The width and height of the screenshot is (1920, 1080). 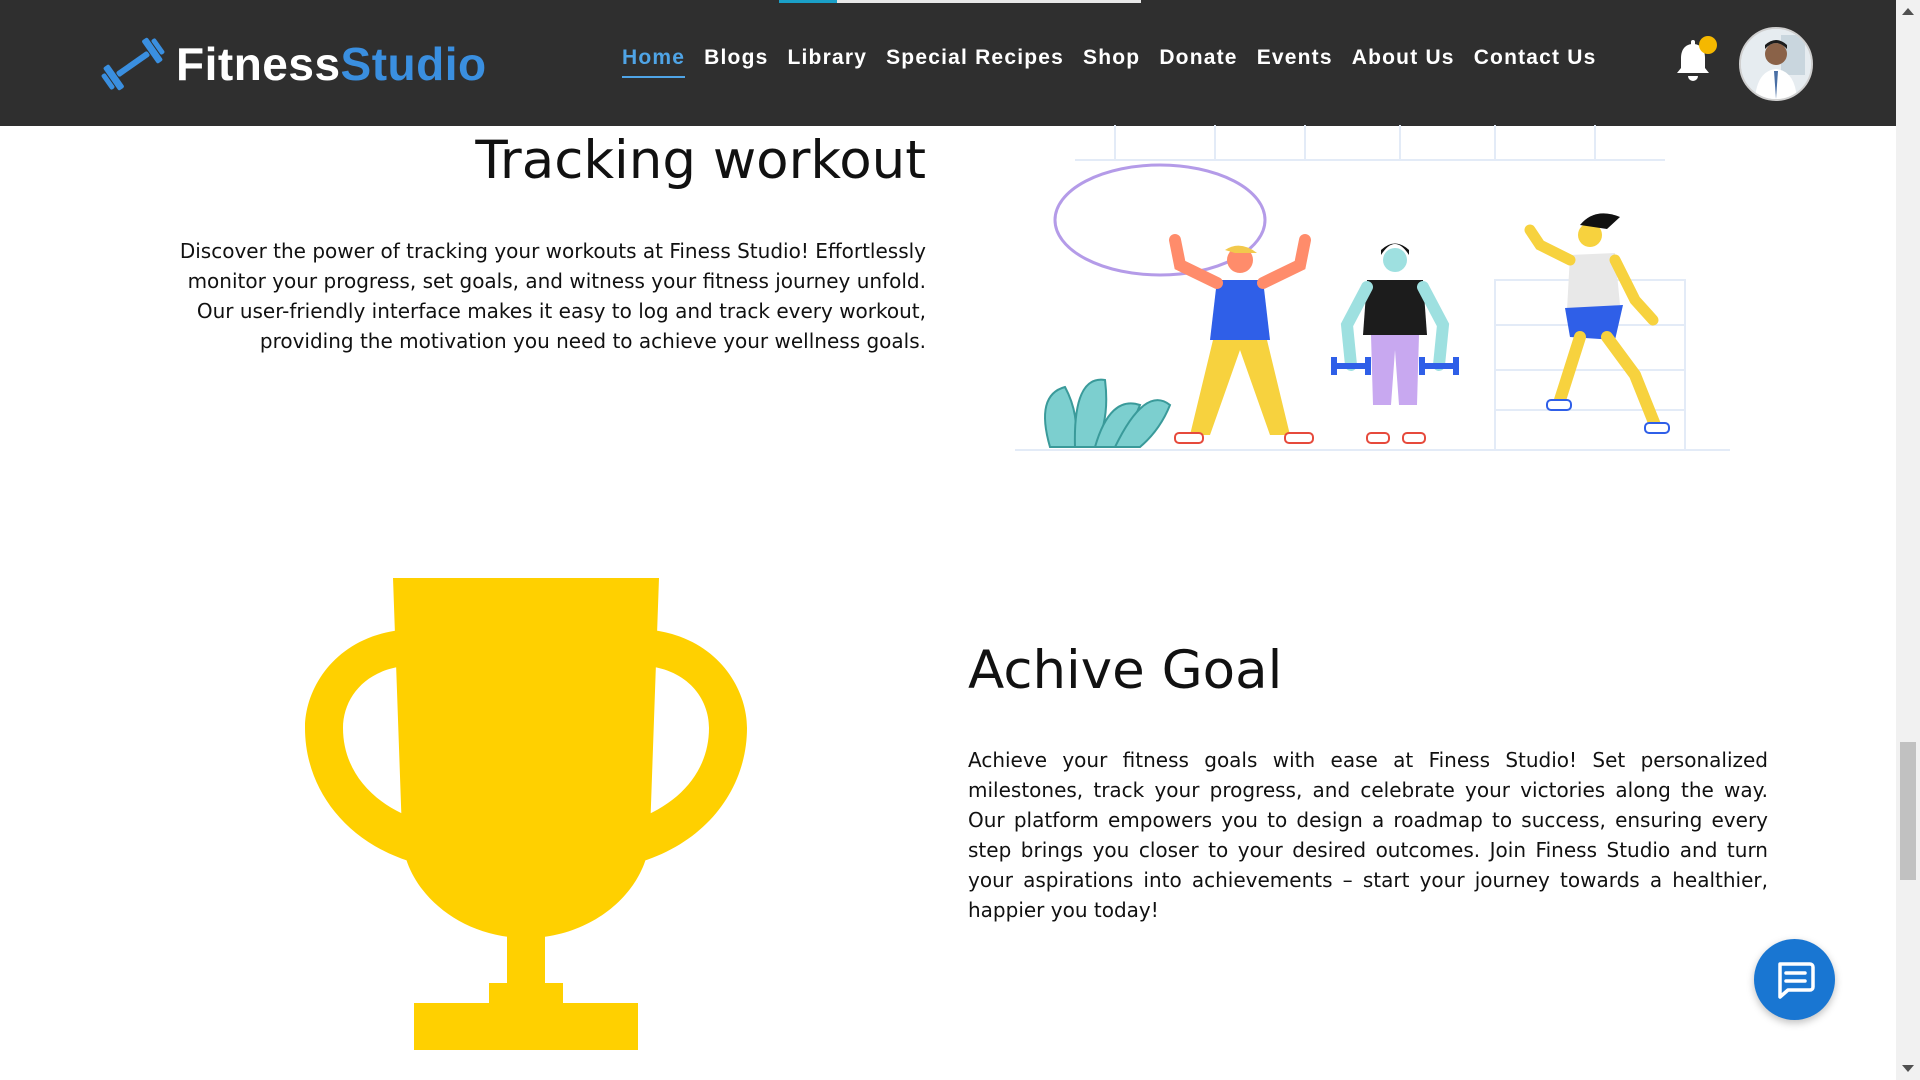 I want to click on brand-name: FitnessStudio, so click(x=331, y=64).